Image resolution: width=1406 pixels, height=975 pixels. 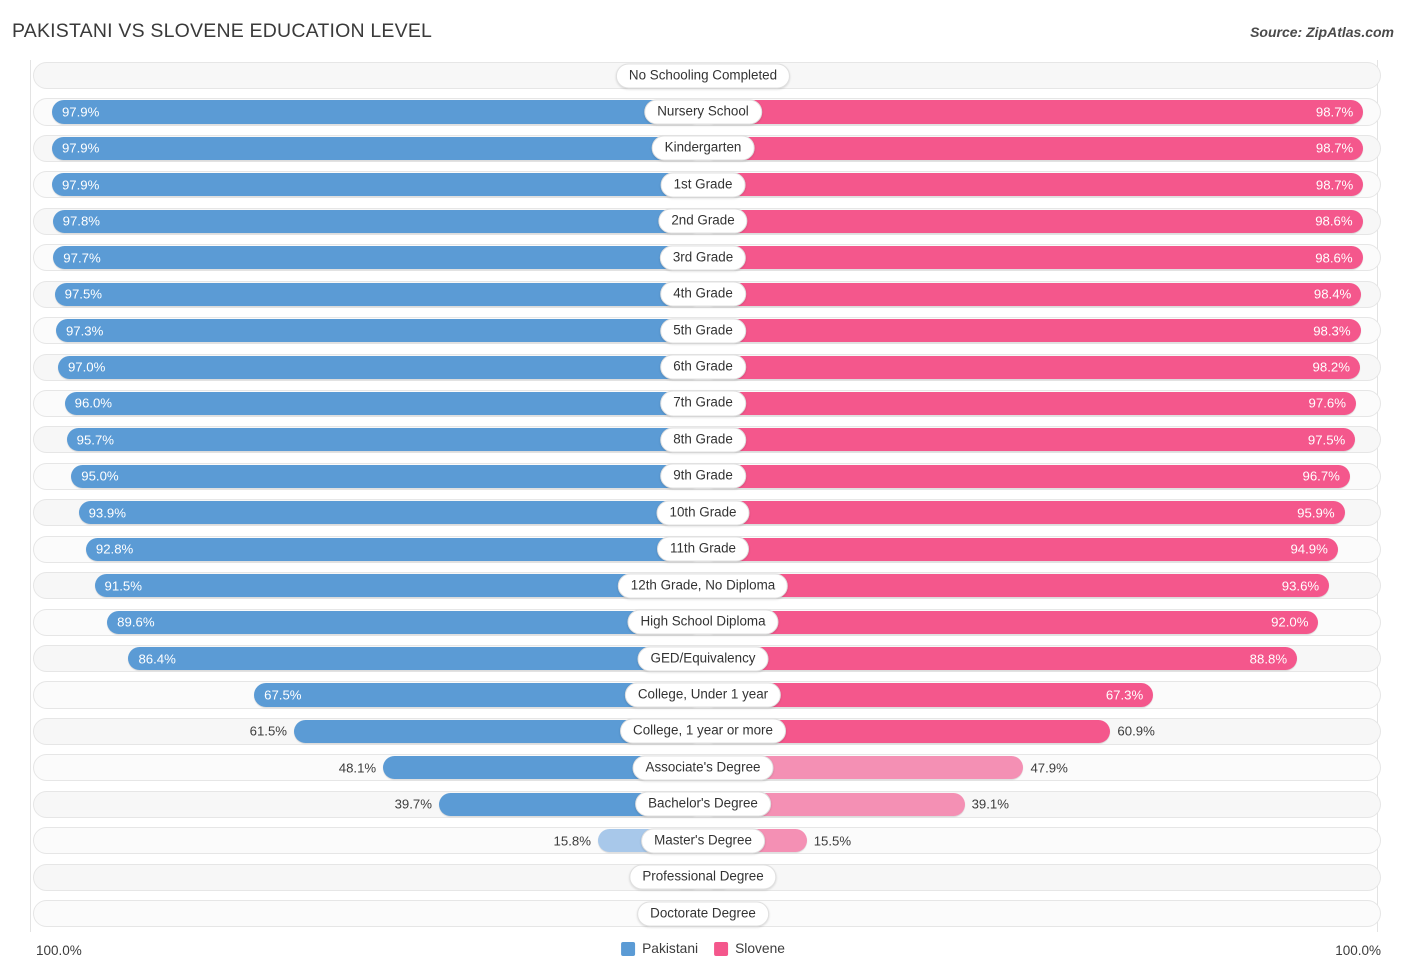 I want to click on bar-value-pakistani: 91.5%, so click(x=123, y=586).